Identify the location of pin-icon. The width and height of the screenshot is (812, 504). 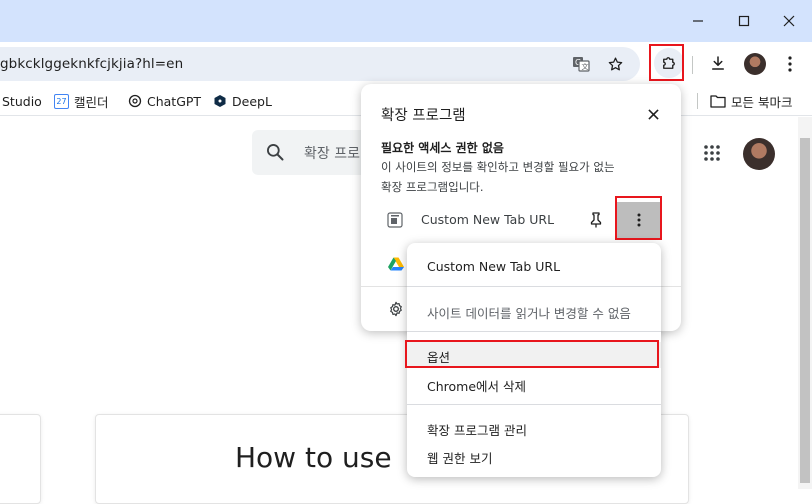
(596, 220).